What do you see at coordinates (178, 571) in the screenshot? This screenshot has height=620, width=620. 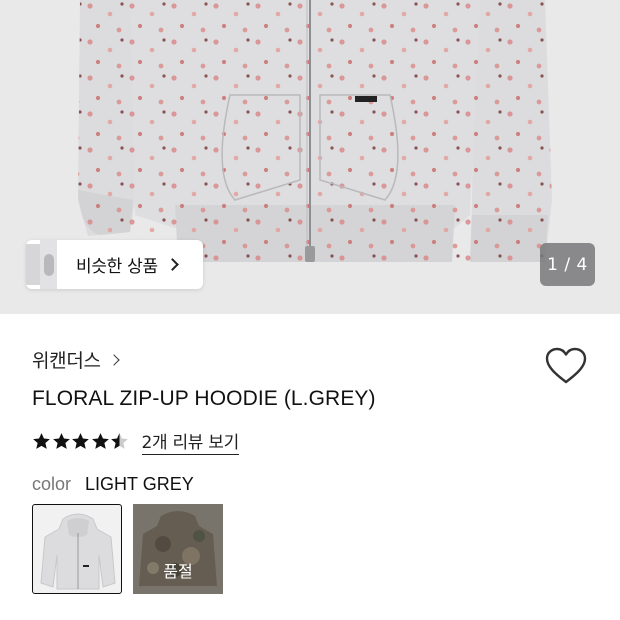 I see `sold-out-label: 품절` at bounding box center [178, 571].